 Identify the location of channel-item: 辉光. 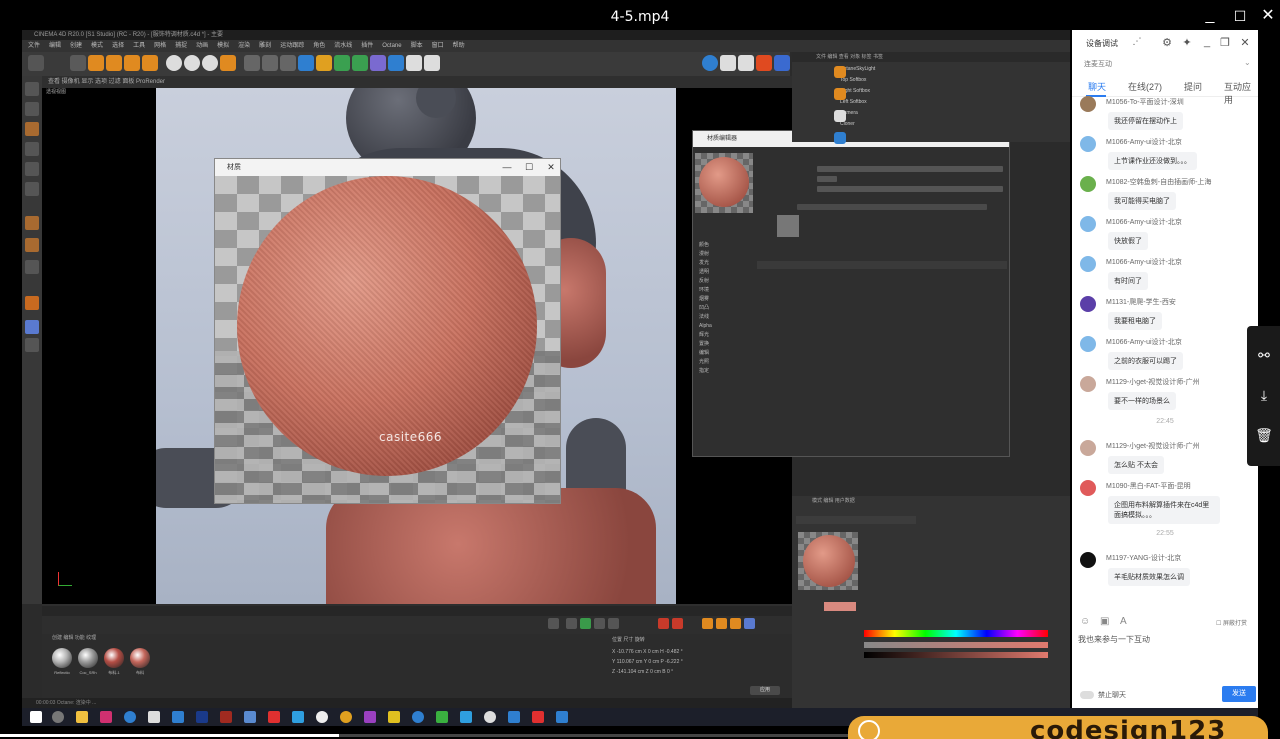
(724, 335).